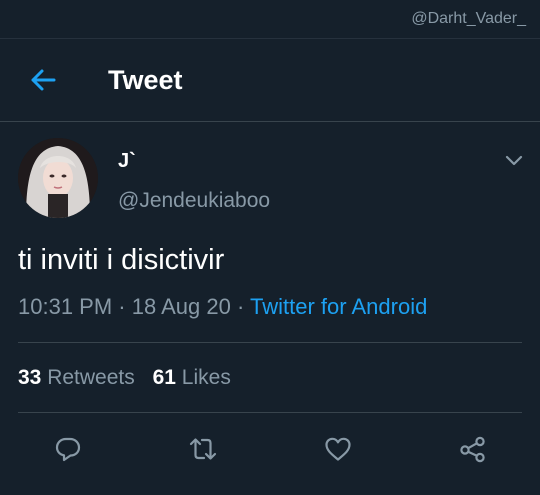 The width and height of the screenshot is (540, 495). I want to click on retweet-button, so click(203, 449).